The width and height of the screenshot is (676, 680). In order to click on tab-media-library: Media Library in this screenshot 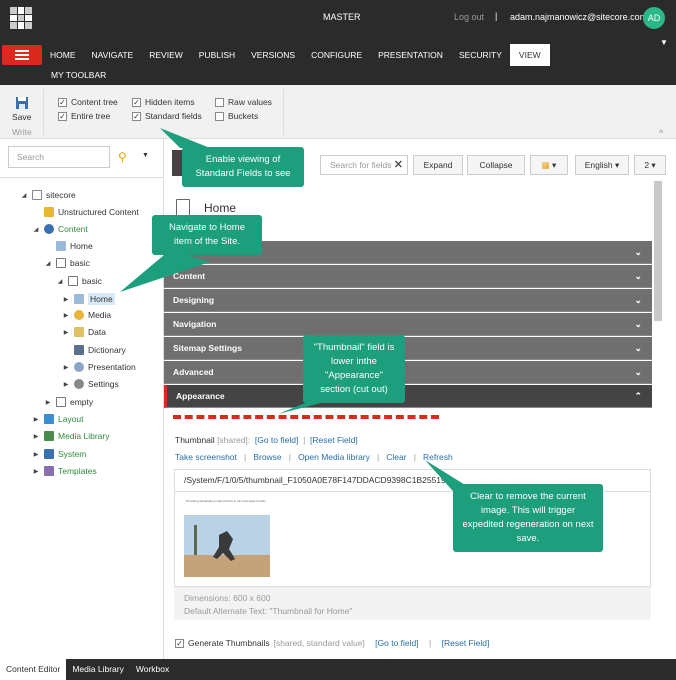, I will do `click(98, 669)`.